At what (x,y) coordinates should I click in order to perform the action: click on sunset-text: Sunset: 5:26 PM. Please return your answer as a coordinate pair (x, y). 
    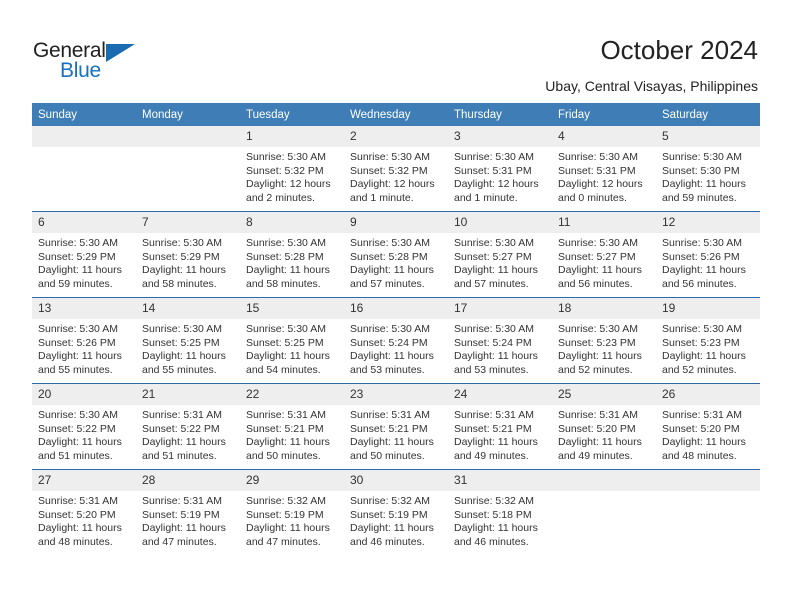
    Looking at the image, I should click on (77, 342).